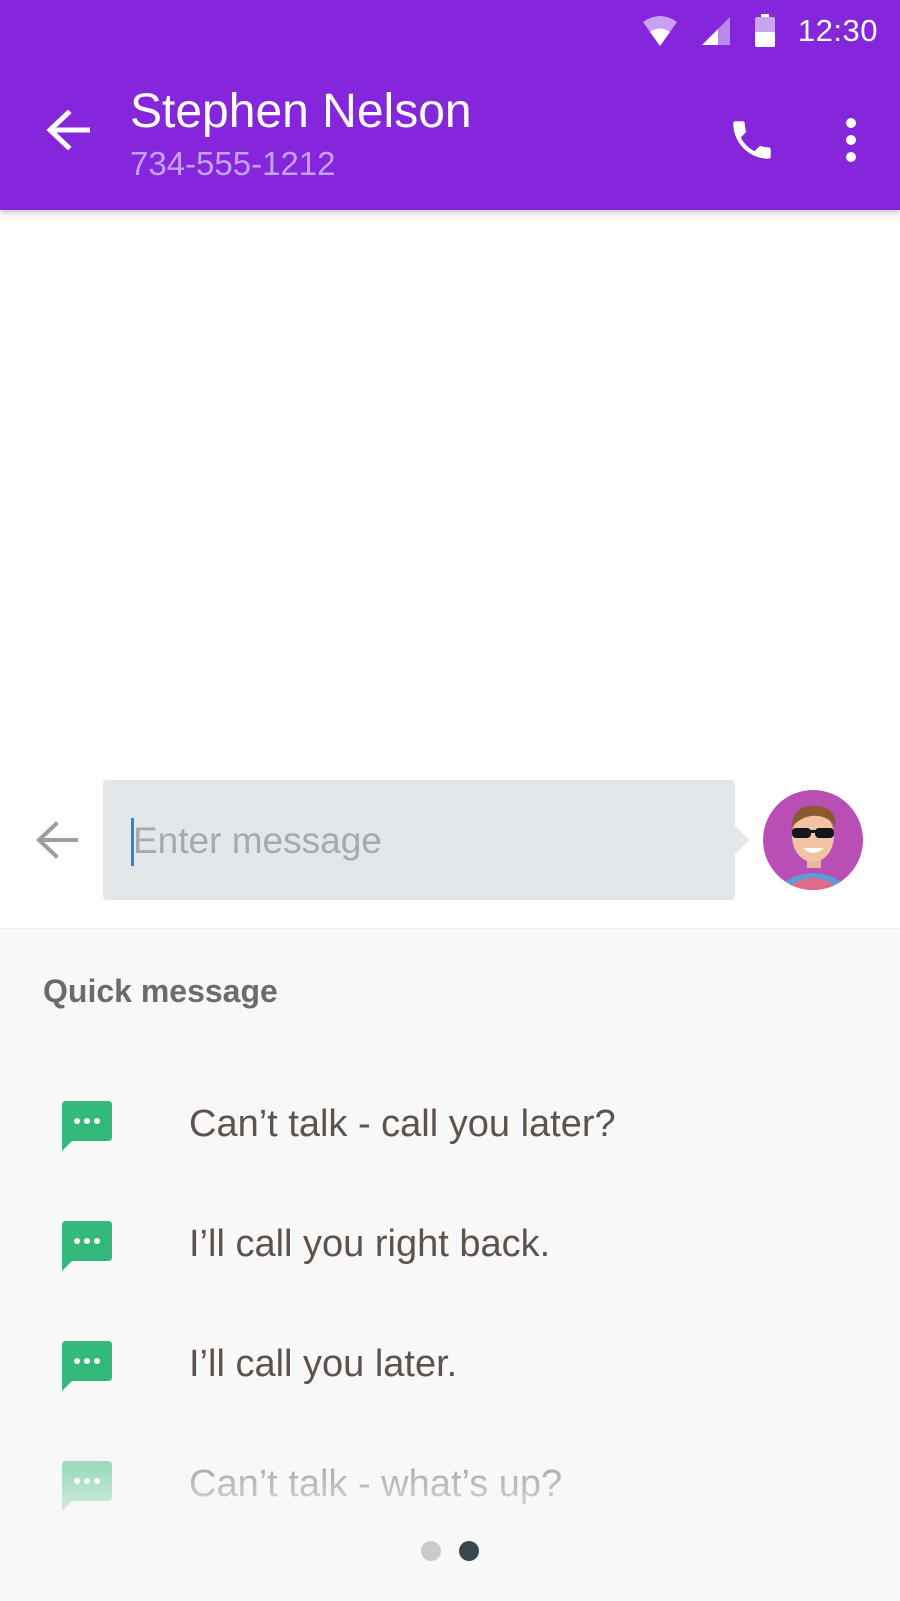 This screenshot has width=900, height=1601. I want to click on status-time: 12:30, so click(837, 30).